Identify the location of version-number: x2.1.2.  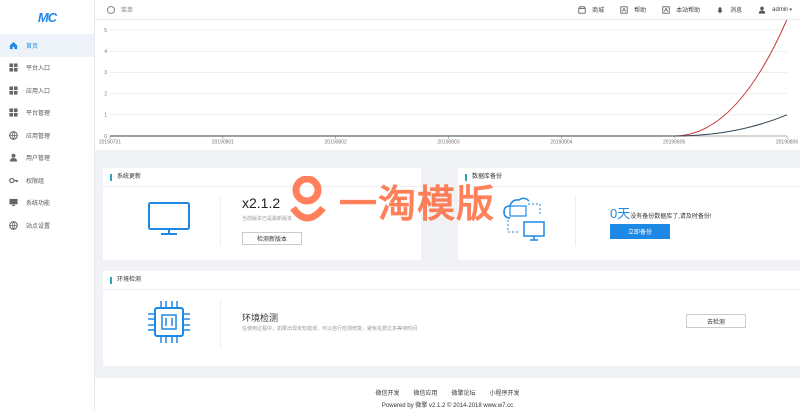
(261, 203).